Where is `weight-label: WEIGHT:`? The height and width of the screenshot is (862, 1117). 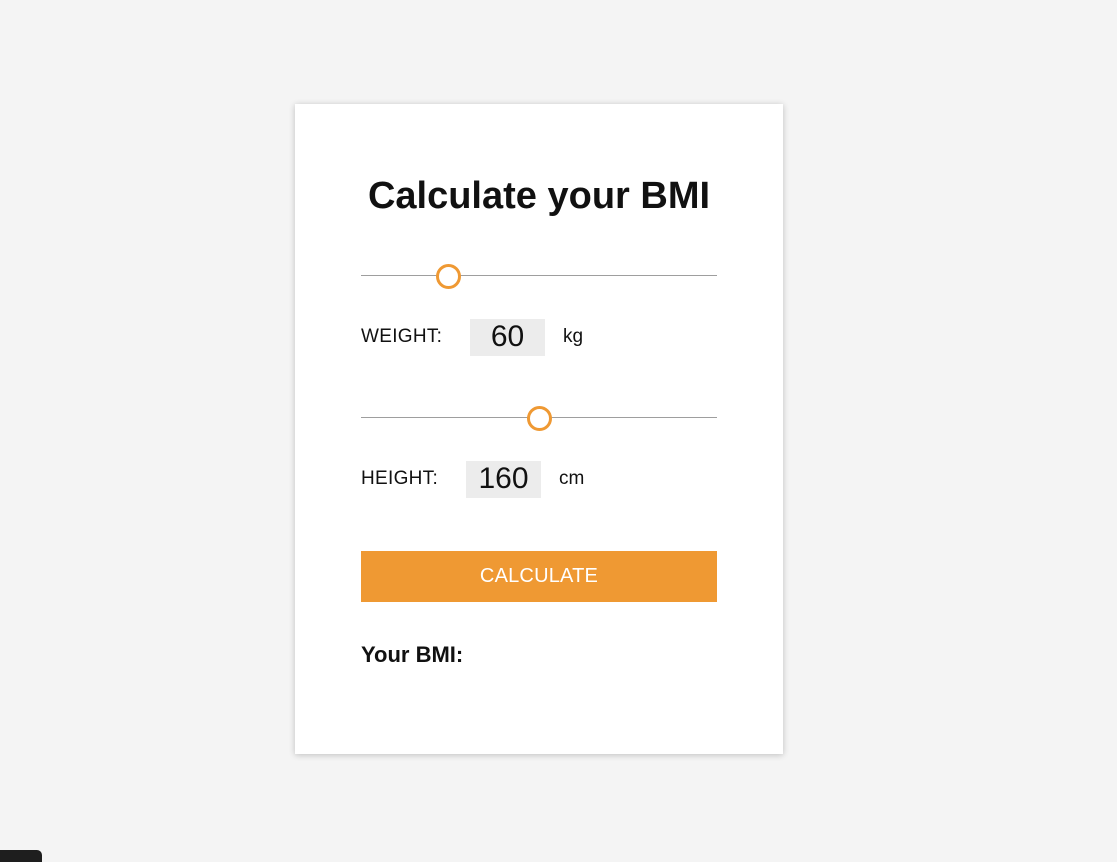
weight-label: WEIGHT: is located at coordinates (402, 336).